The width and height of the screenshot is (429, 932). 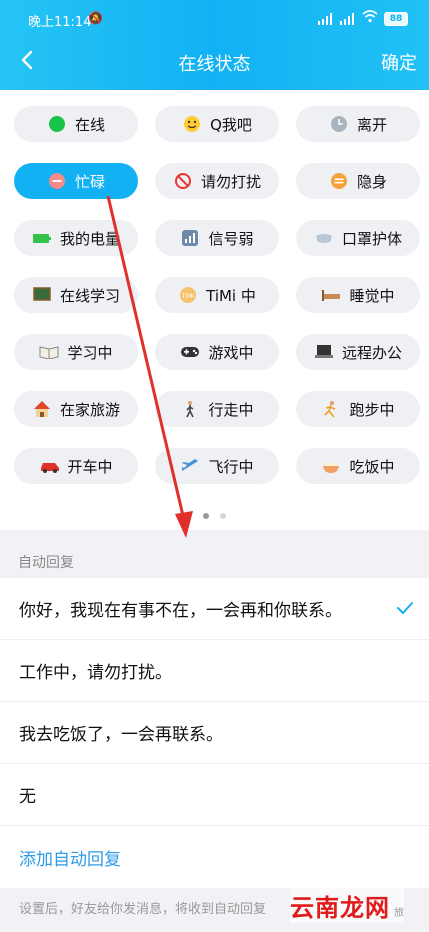 I want to click on auto-reply-option: 无, so click(x=214, y=795).